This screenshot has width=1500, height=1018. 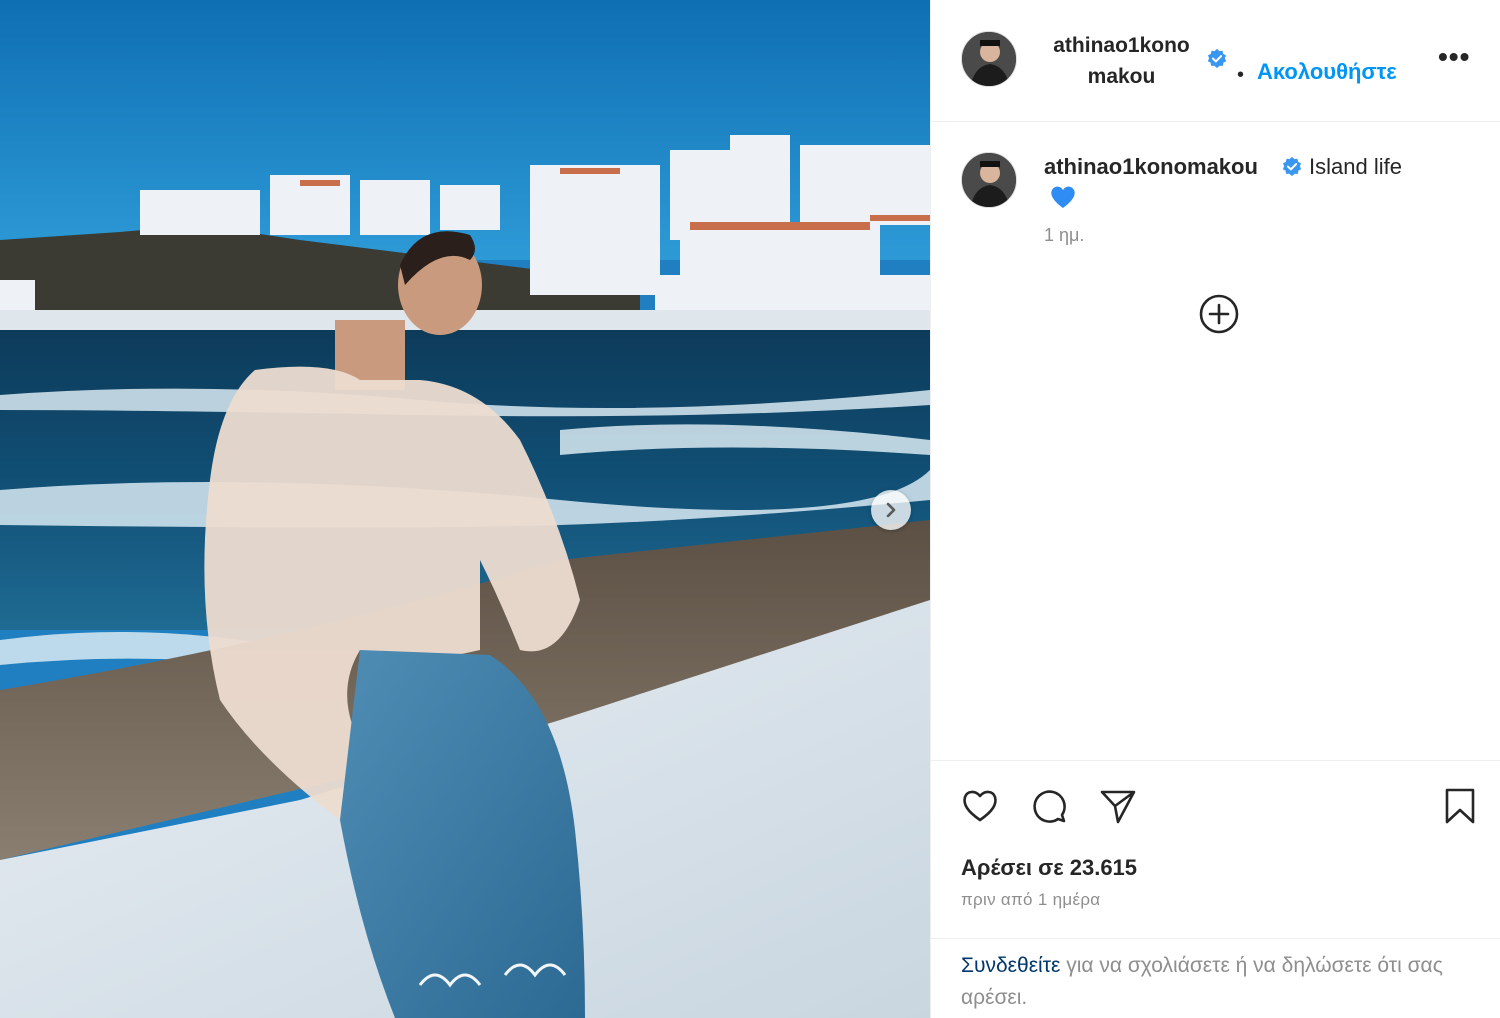 I want to click on caption-time: 1 ημ., so click(x=1064, y=235).